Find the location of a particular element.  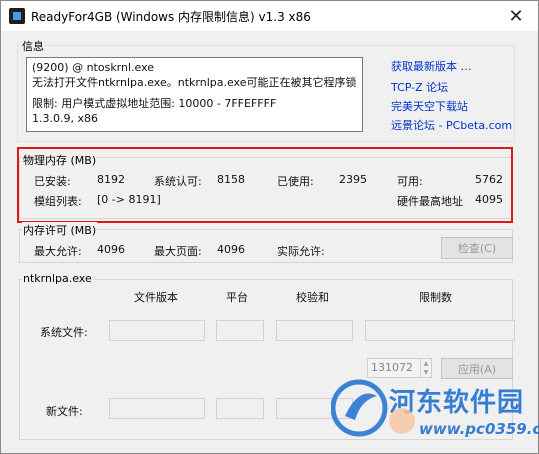

actual-allowed-label: 实际允许: is located at coordinates (301, 251).